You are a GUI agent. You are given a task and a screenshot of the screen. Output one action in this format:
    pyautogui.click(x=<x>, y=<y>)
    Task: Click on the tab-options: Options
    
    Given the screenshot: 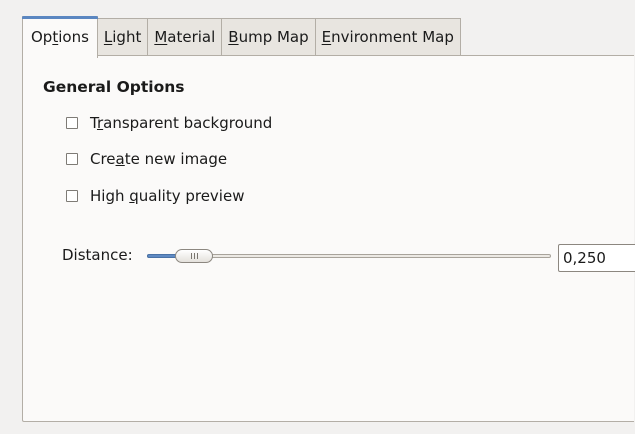 What is the action you would take?
    pyautogui.click(x=60, y=37)
    